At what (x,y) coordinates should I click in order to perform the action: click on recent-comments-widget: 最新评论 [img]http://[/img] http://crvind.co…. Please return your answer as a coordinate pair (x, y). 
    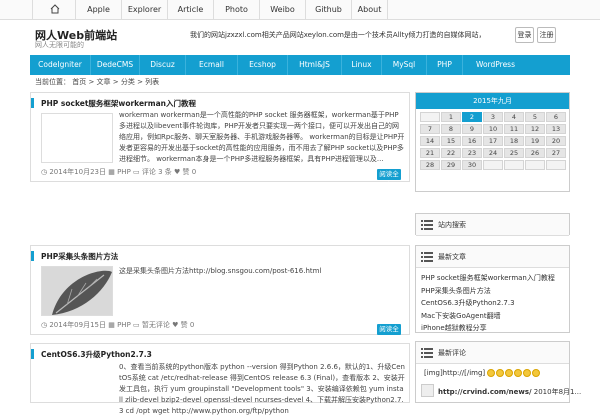
    Looking at the image, I should click on (498, 372).